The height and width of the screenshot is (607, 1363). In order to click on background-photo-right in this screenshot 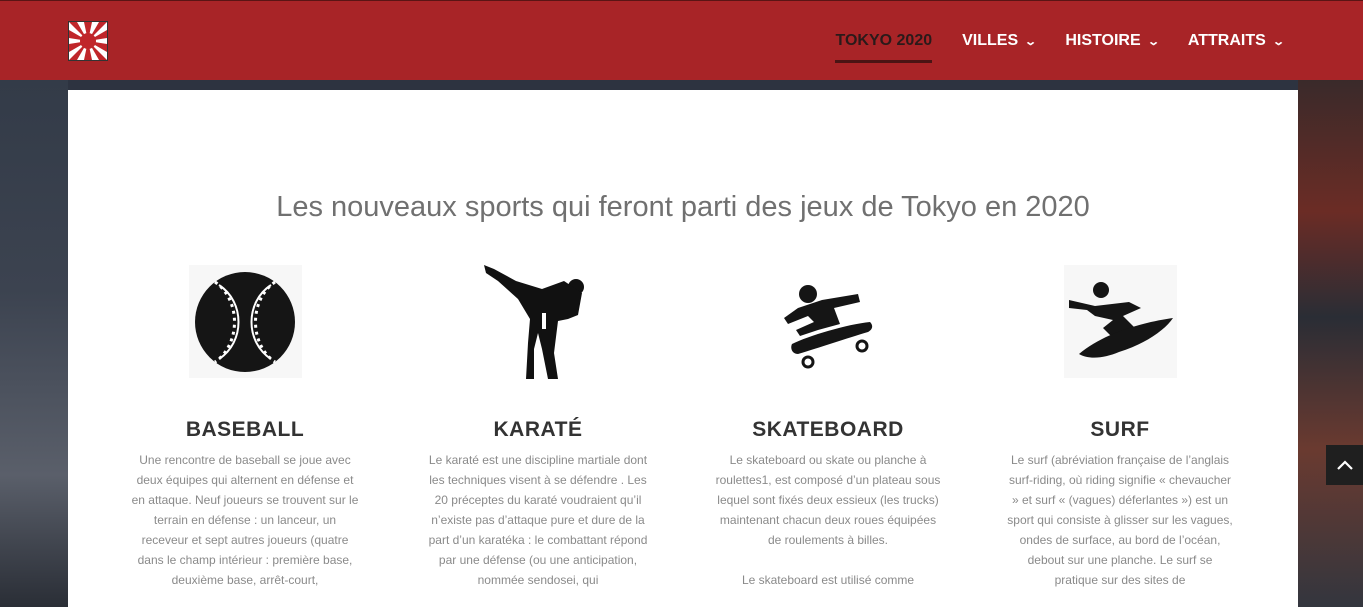, I will do `click(1330, 343)`.